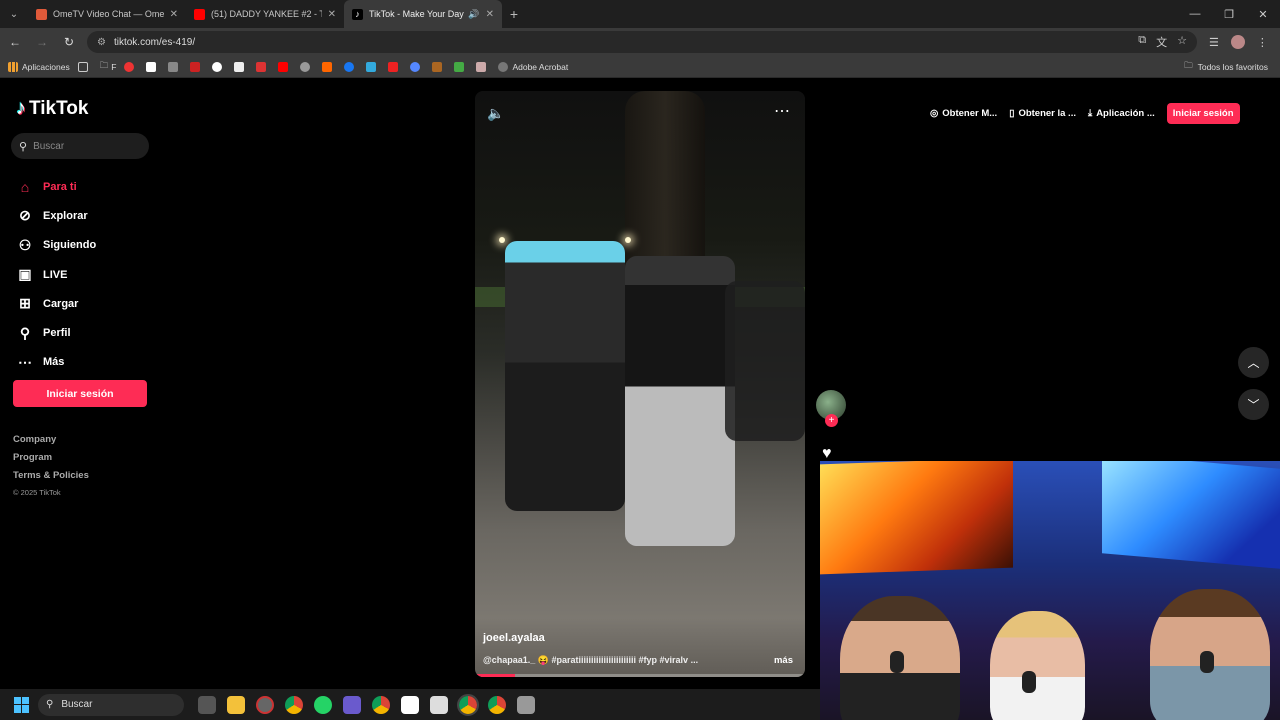 The width and height of the screenshot is (1280, 720). Describe the element at coordinates (80, 393) in the screenshot. I see `login-button: Iniciar sesión` at that location.